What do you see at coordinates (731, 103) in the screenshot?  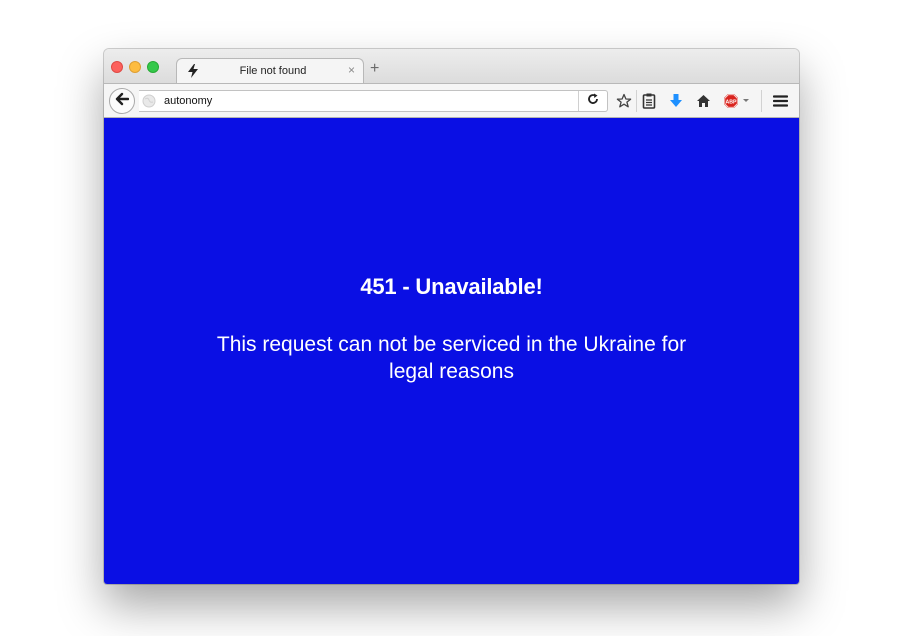 I see `abp-label: ABP` at bounding box center [731, 103].